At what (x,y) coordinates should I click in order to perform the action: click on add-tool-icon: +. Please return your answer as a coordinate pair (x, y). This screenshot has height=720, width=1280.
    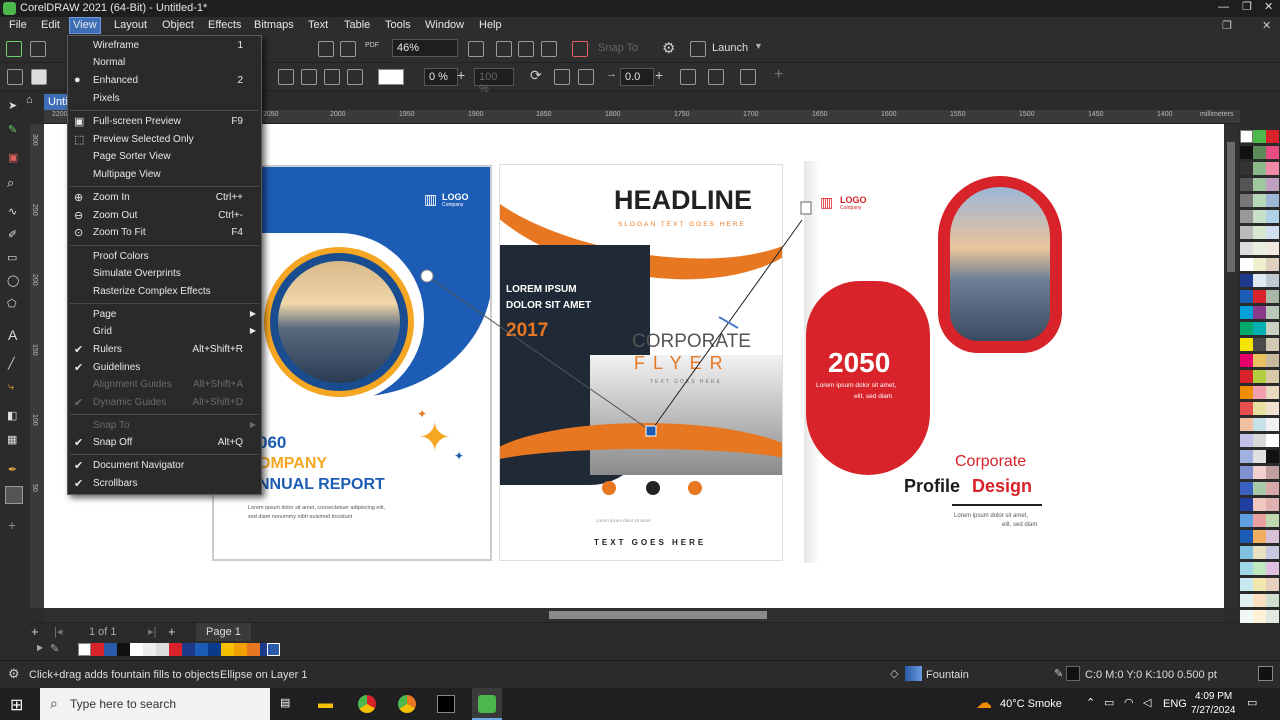
    Looking at the image, I should click on (12, 525).